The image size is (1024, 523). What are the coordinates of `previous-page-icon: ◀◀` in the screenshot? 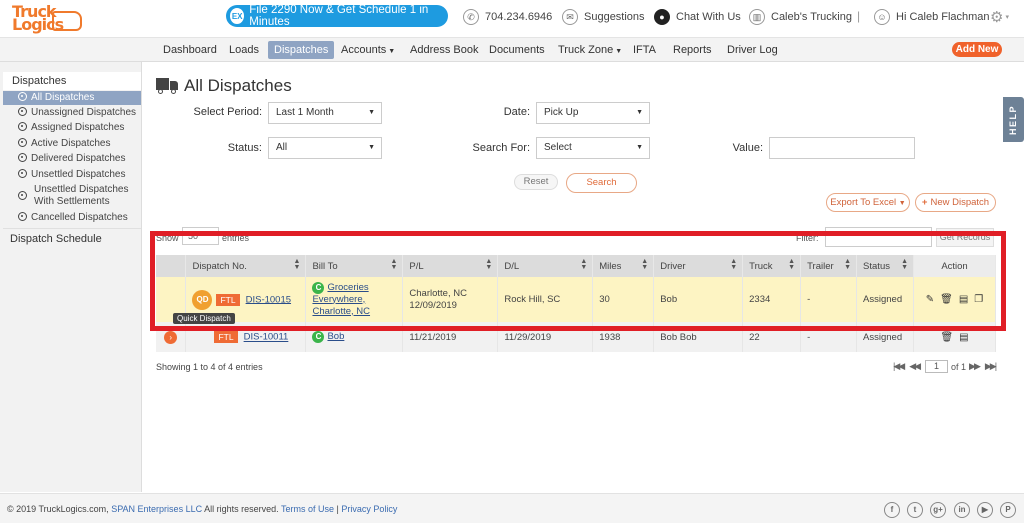 It's located at (915, 366).